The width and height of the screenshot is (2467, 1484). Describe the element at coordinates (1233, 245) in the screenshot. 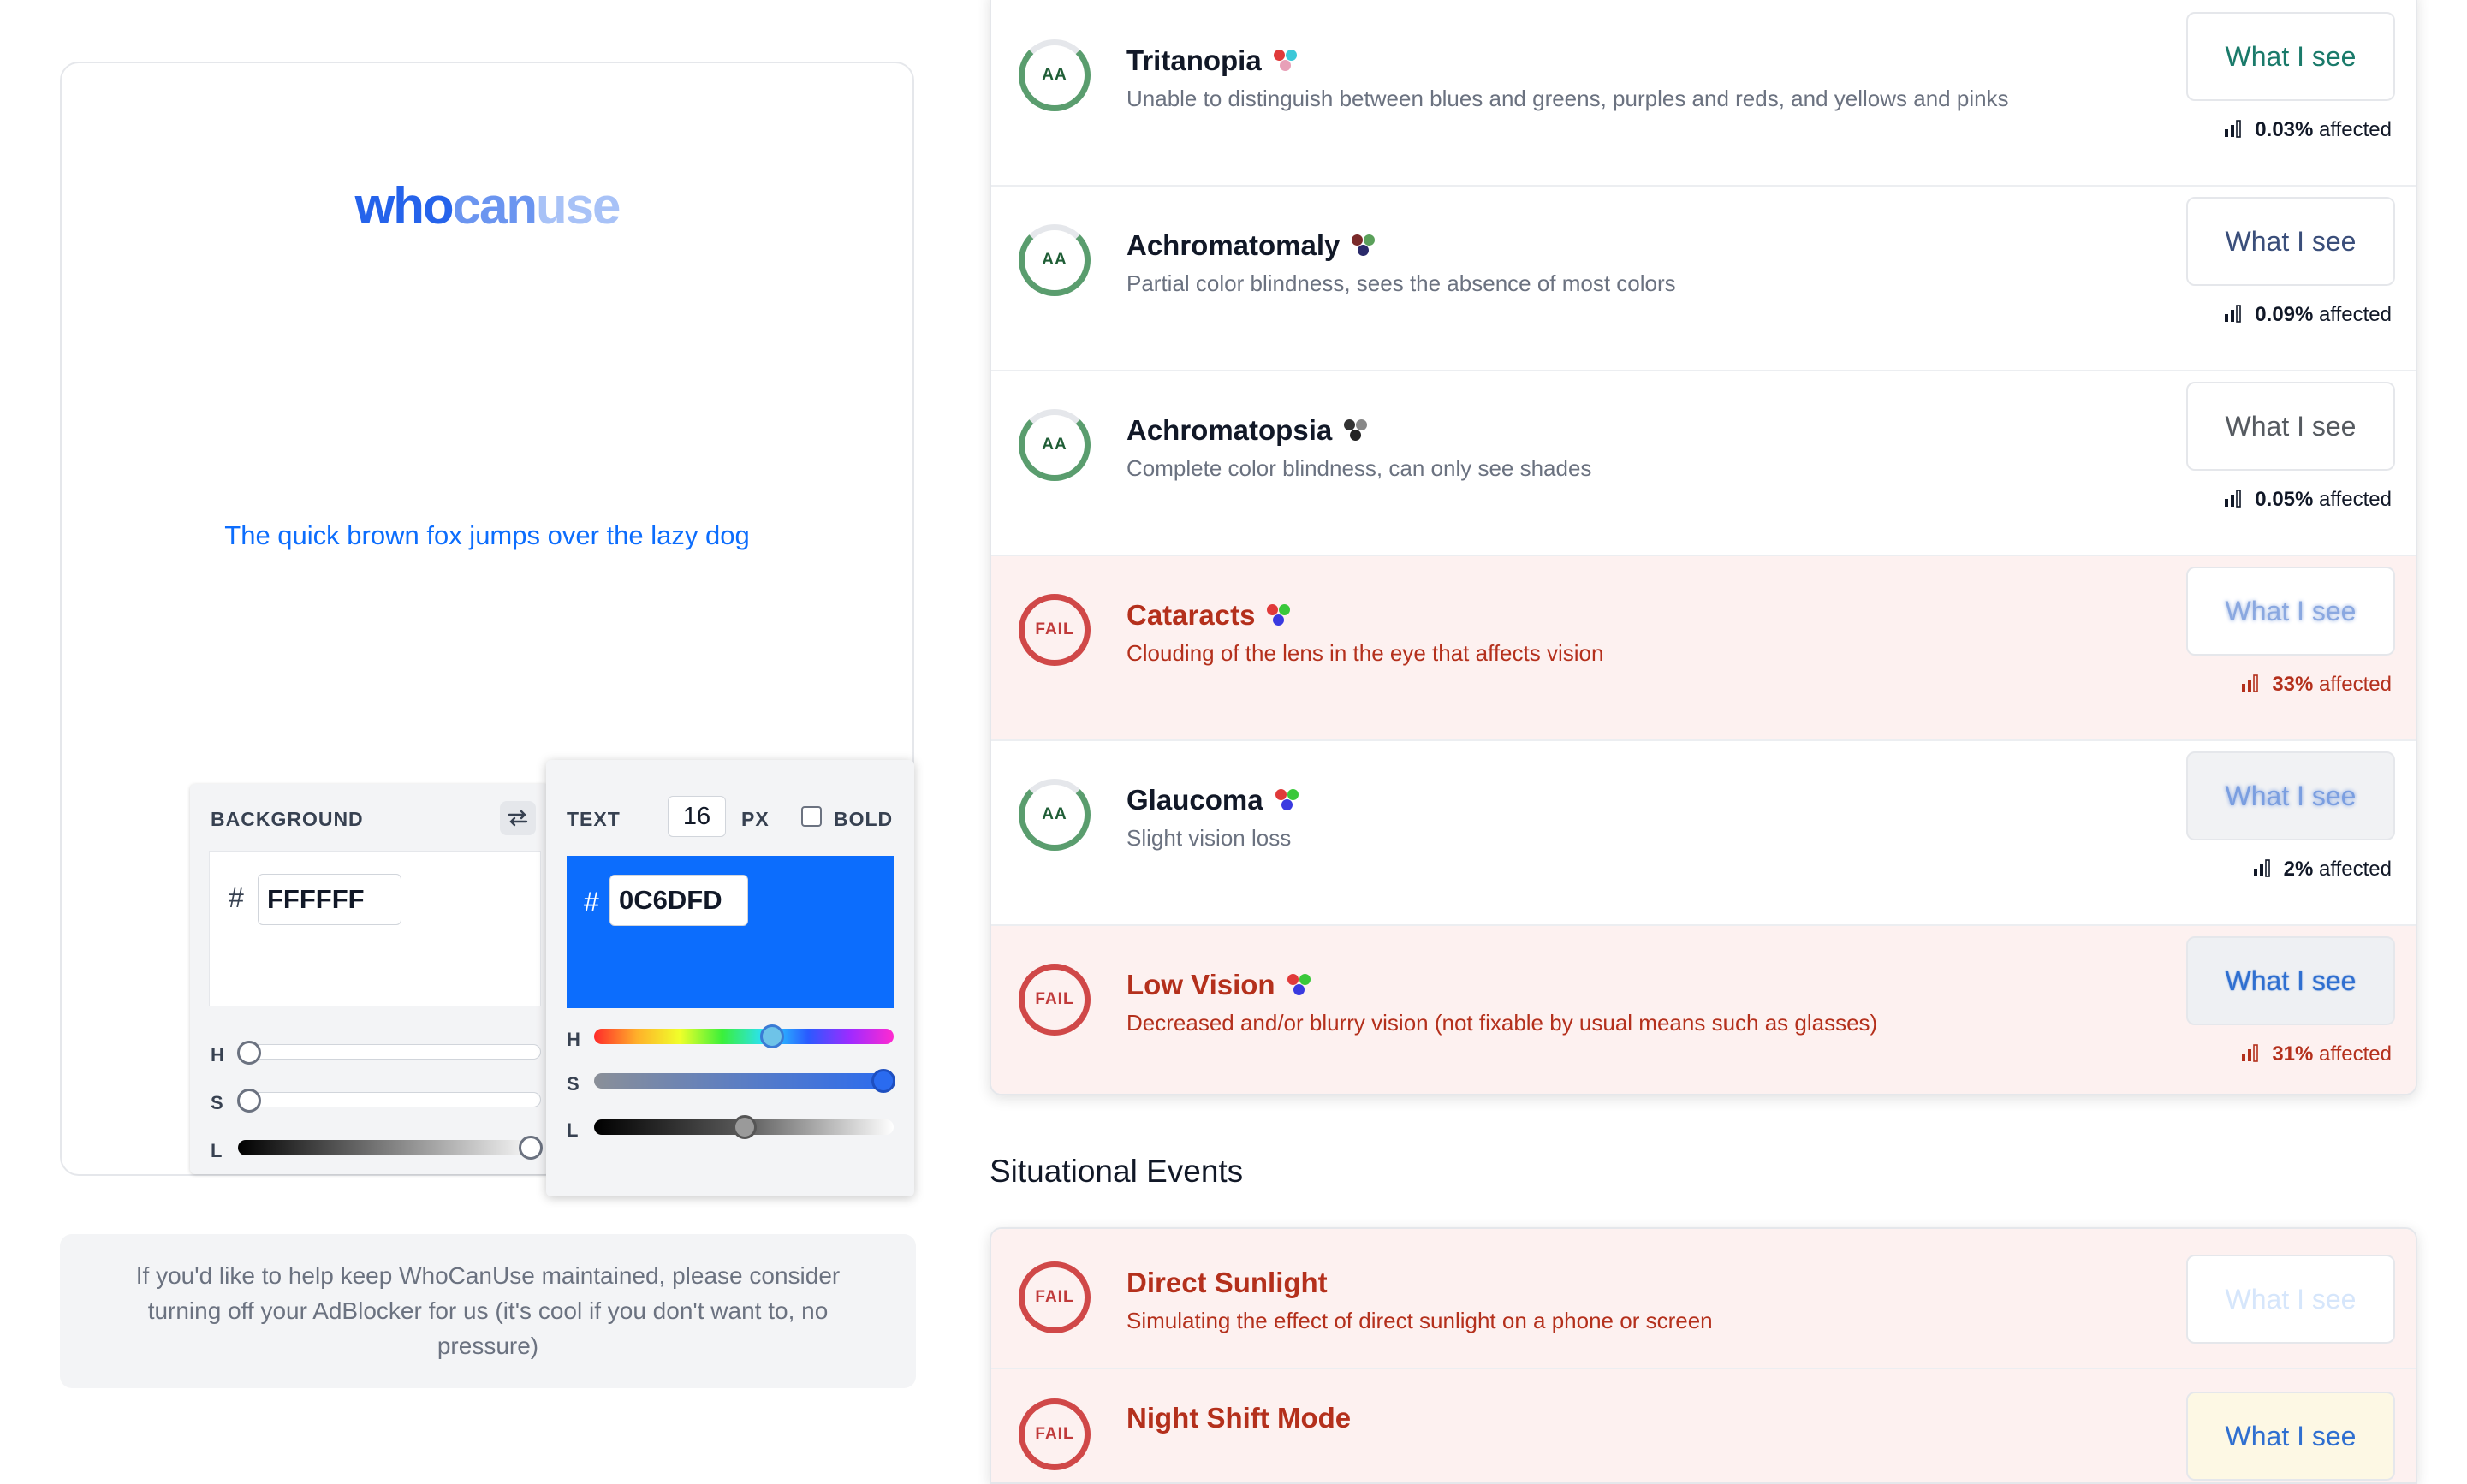

I see `condition-title: Achromatomaly` at that location.